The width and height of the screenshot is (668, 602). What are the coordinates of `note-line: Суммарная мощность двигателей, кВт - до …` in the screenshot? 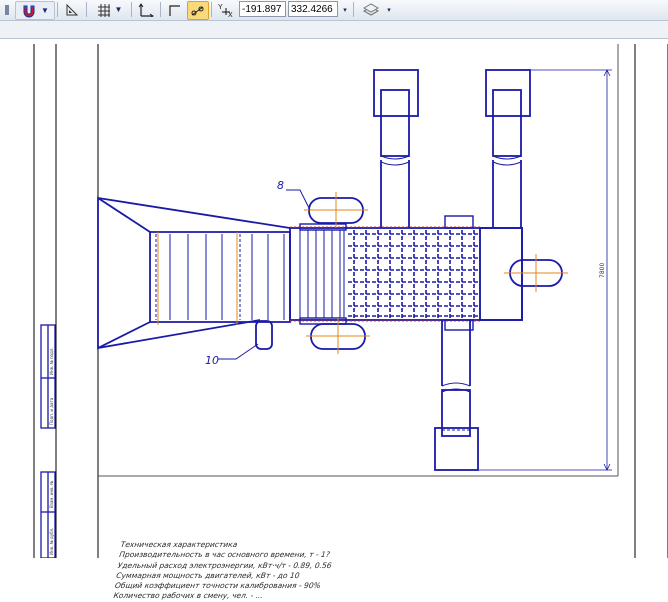 It's located at (208, 575).